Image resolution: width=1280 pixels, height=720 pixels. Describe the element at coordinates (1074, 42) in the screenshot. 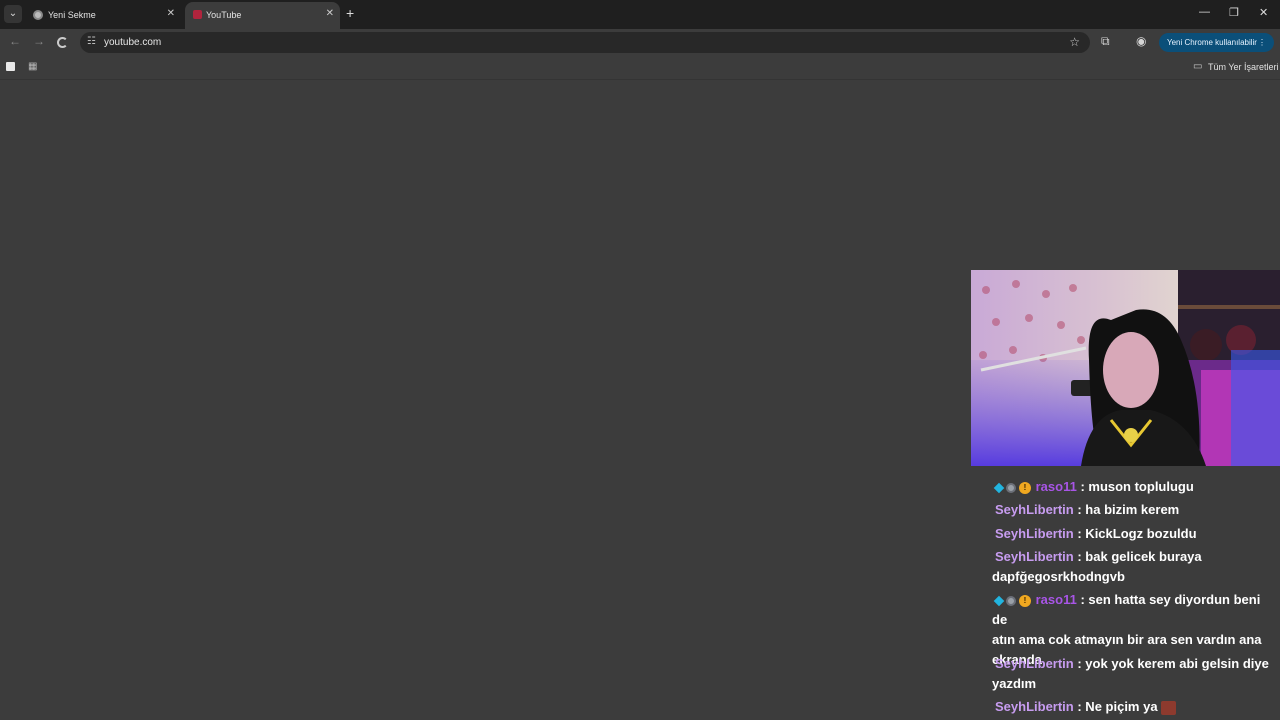

I see `bookmark-star-icon: ☆` at that location.